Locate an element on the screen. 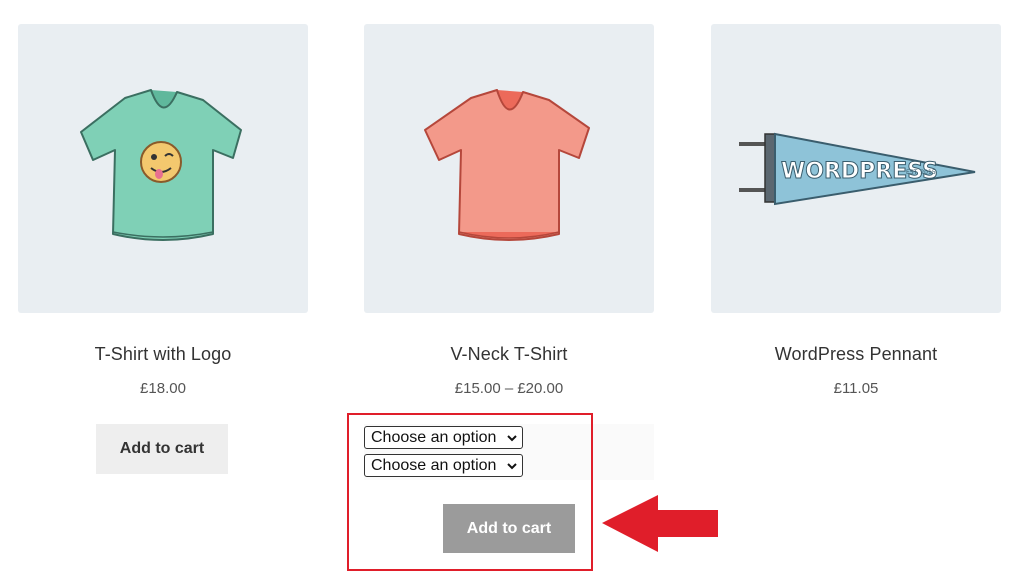  product-title: WordPress Pennant is located at coordinates (856, 354).